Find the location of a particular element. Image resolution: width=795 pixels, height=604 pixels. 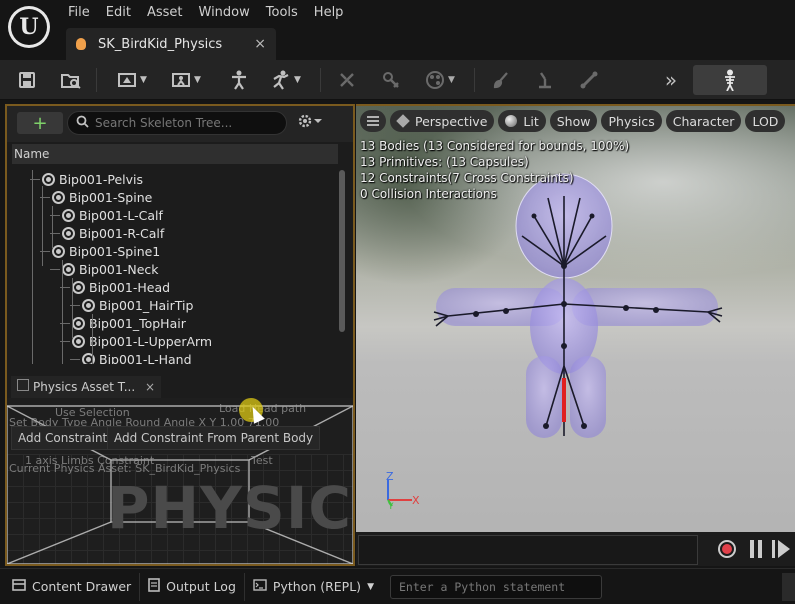

menu-asset: Asset is located at coordinates (165, 12).